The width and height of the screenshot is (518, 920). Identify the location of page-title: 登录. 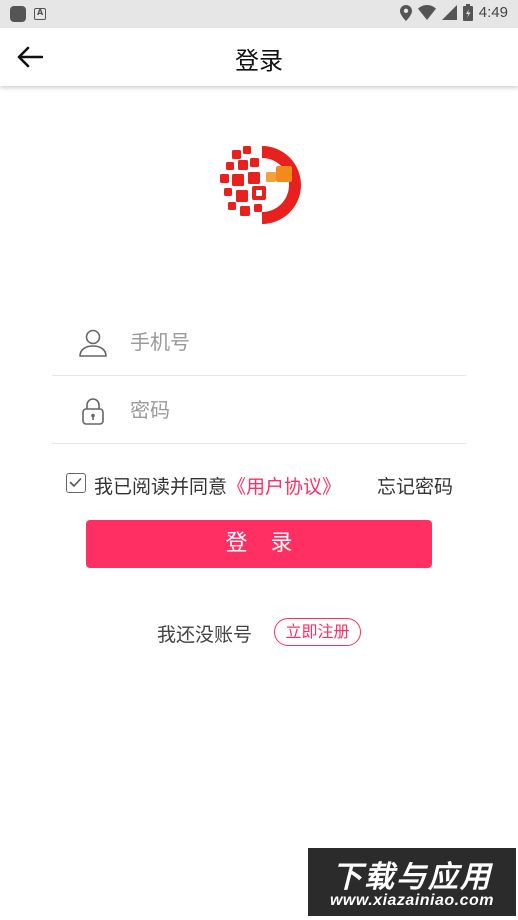
(259, 61).